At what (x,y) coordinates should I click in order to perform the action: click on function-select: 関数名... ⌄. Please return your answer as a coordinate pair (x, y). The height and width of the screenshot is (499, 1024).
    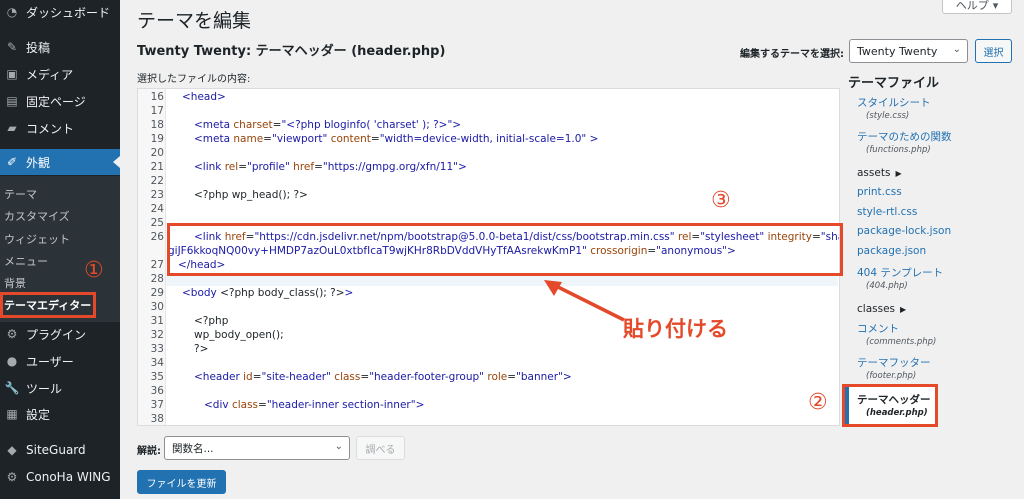
    Looking at the image, I should click on (257, 448).